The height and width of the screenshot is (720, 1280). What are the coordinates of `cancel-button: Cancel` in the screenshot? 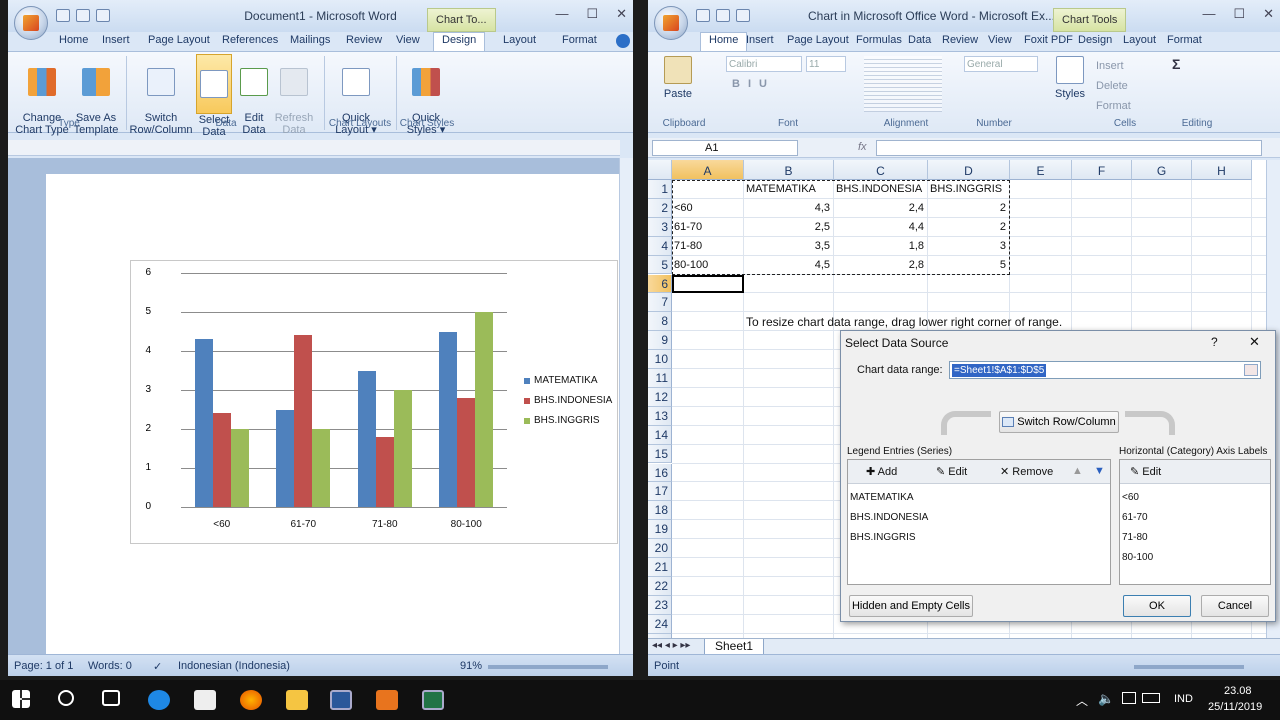 It's located at (1235, 606).